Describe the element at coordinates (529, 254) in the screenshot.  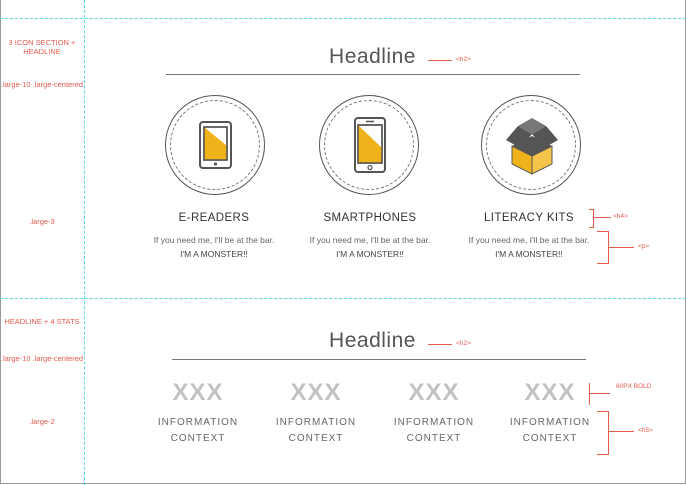
I see `literacy-kits-desc-line2: I'M A MONSTER!!` at that location.